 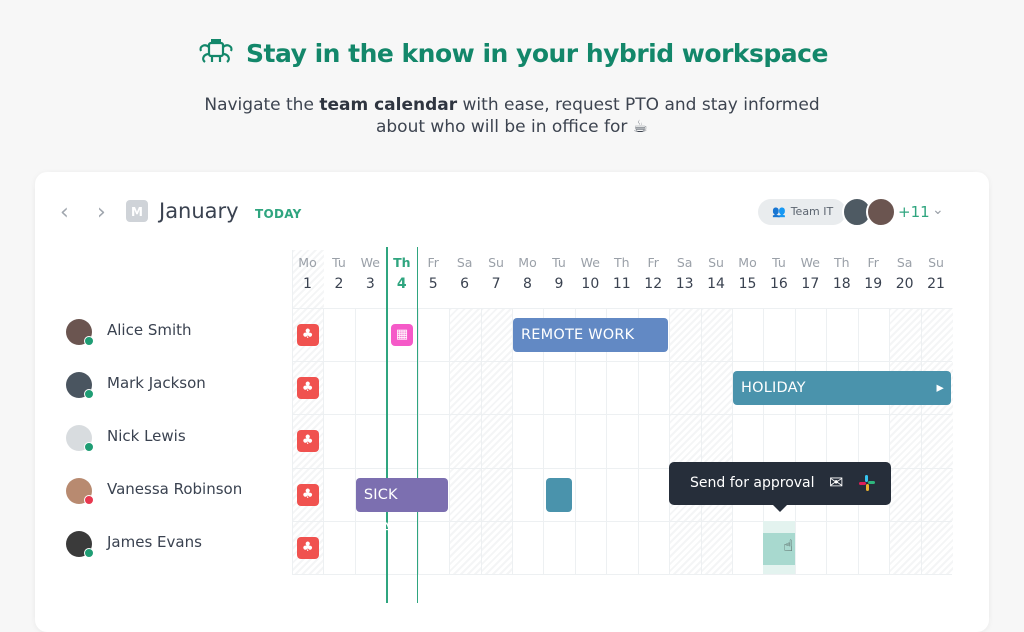 What do you see at coordinates (338, 284) in the screenshot?
I see `day-number: 2` at bounding box center [338, 284].